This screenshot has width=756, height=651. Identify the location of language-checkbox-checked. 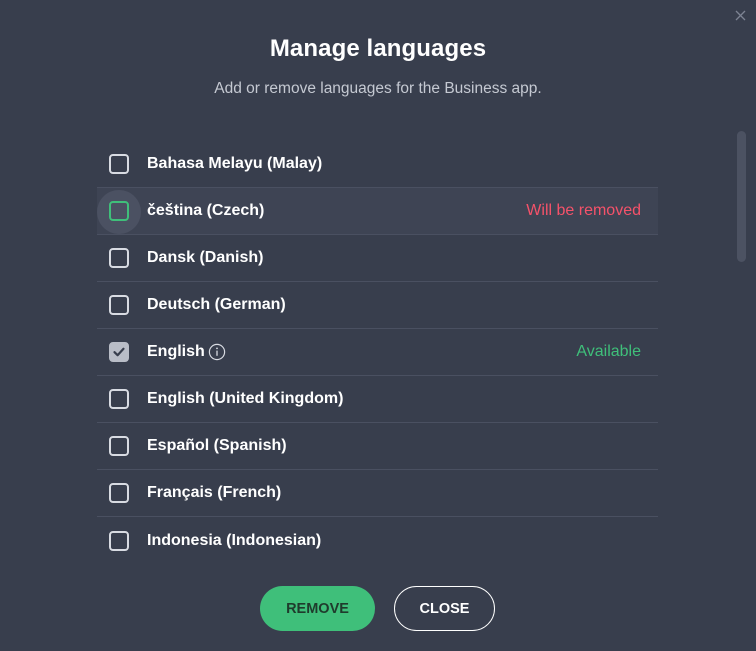
(119, 352).